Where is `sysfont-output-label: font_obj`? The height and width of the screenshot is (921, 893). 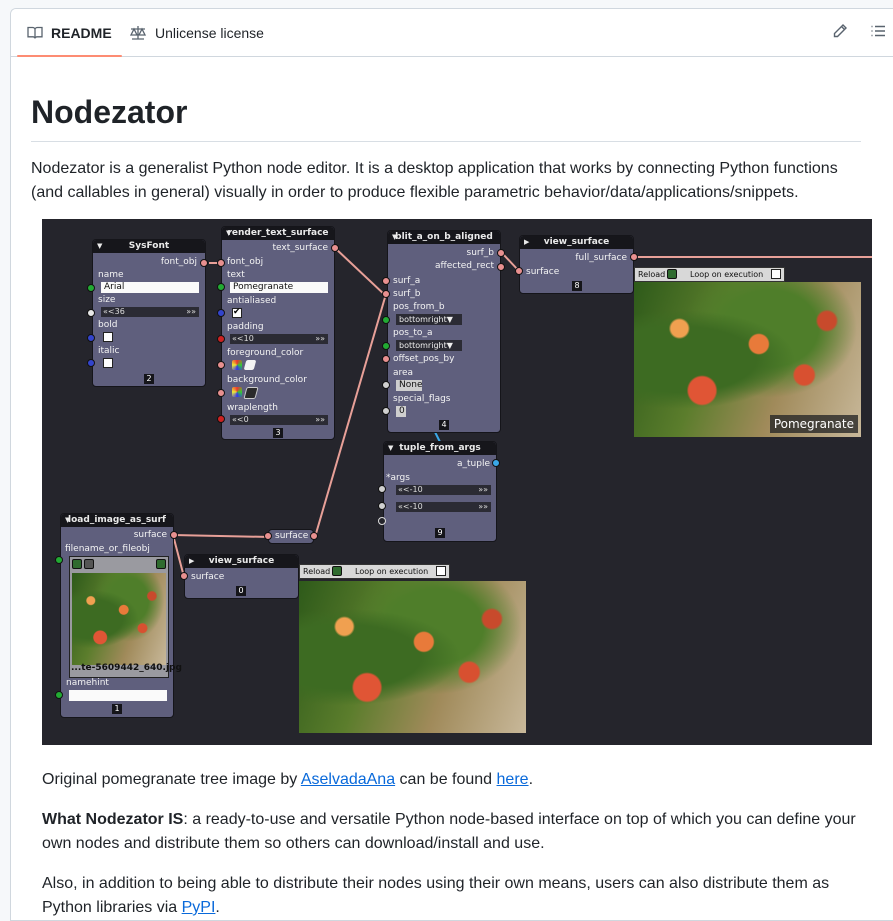
sysfont-output-label: font_obj is located at coordinates (178, 262).